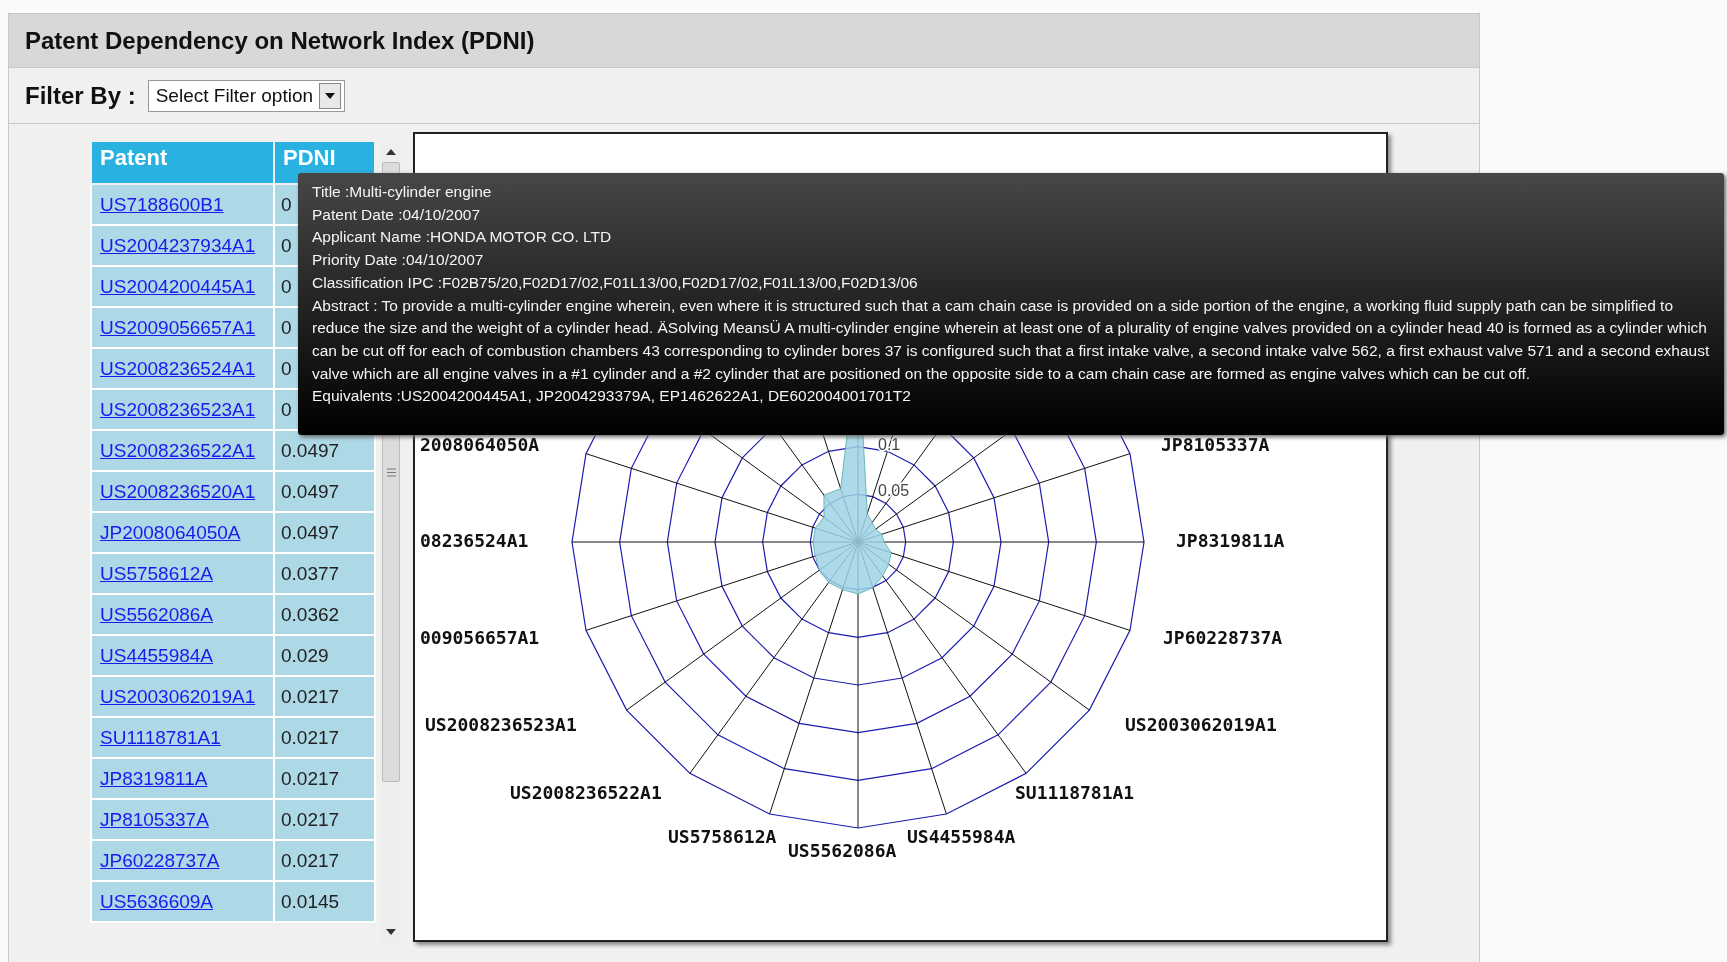 The height and width of the screenshot is (962, 1727). What do you see at coordinates (1075, 792) in the screenshot?
I see `axis-label: SU1118781A1` at bounding box center [1075, 792].